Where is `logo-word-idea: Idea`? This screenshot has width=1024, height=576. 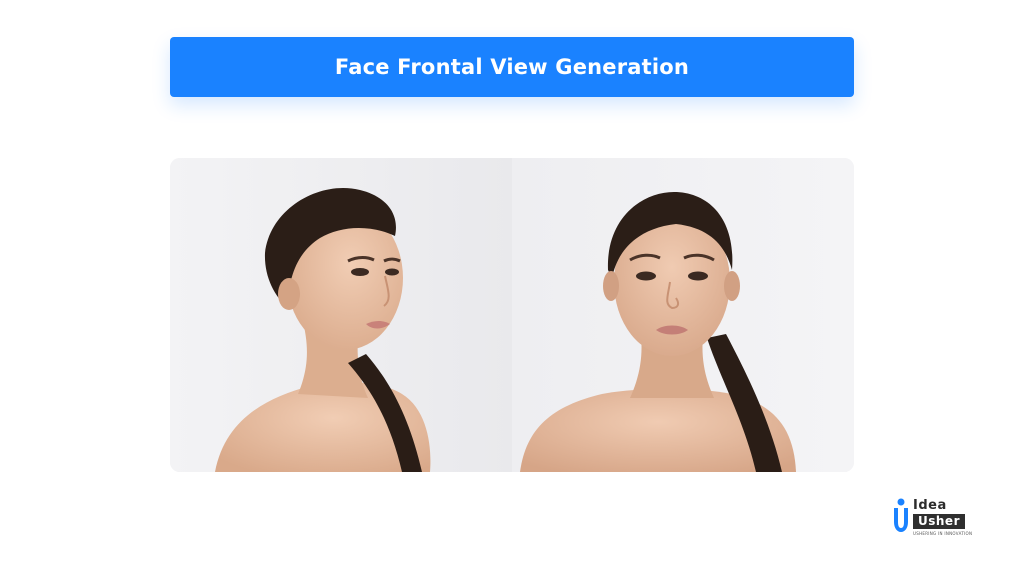 logo-word-idea: Idea is located at coordinates (930, 505).